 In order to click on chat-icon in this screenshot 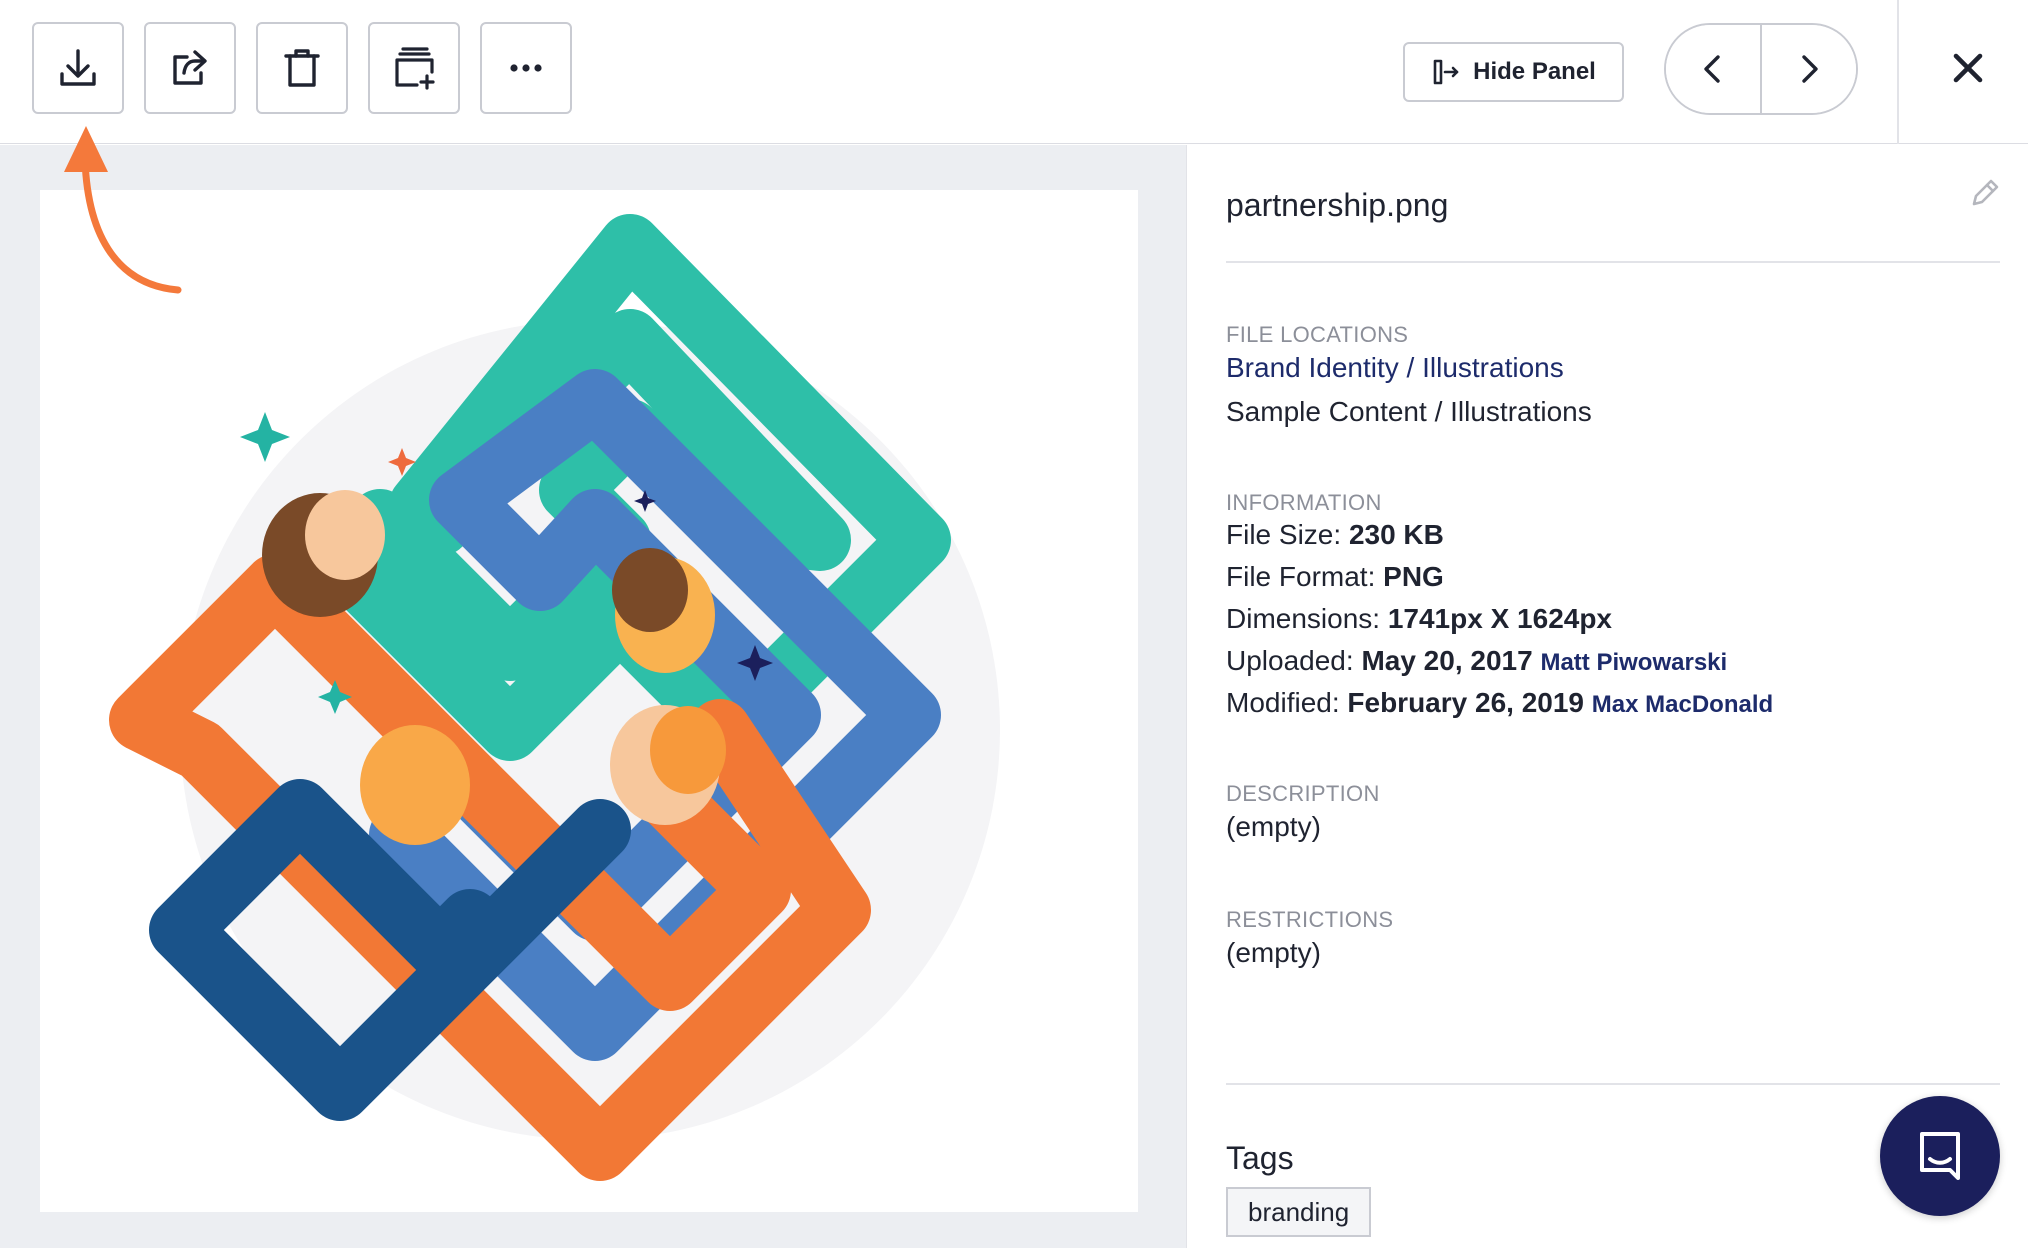, I will do `click(1940, 1156)`.